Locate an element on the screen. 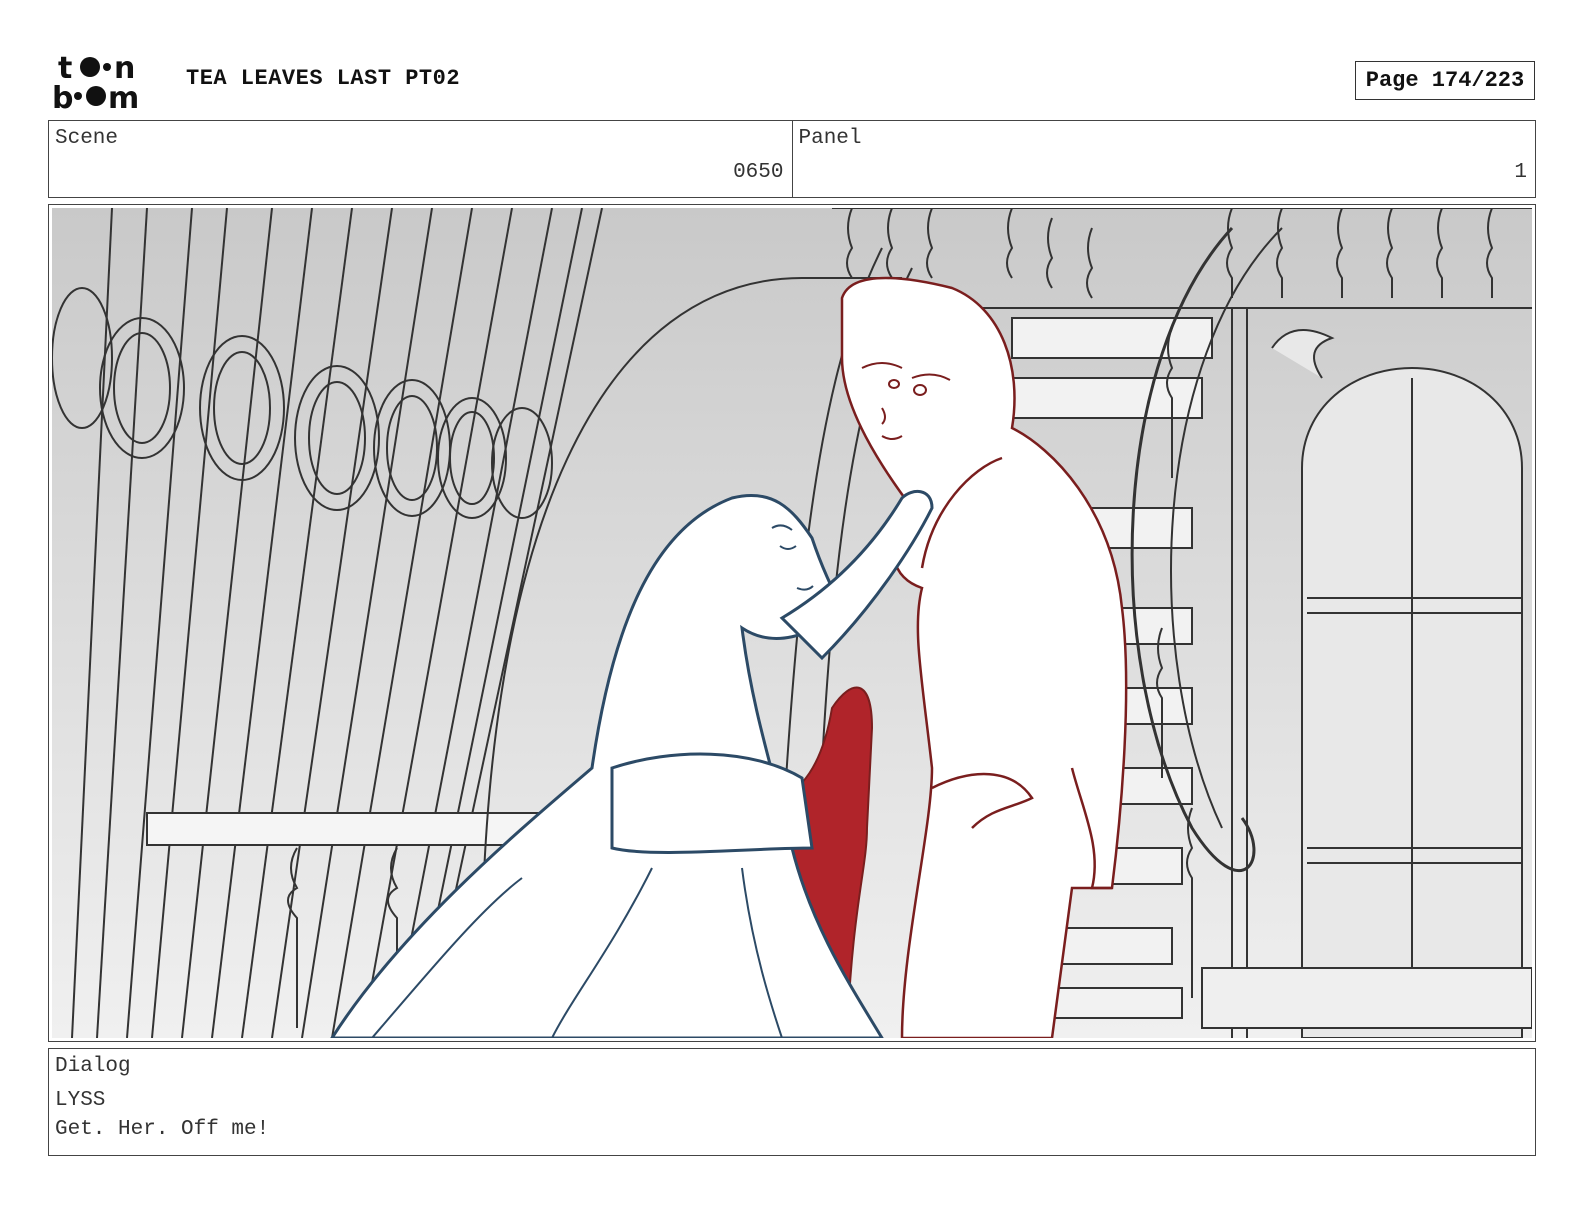 Image resolution: width=1584 pixels, height=1224 pixels. dialog-line: Get. Her. Off me! is located at coordinates (162, 1129).